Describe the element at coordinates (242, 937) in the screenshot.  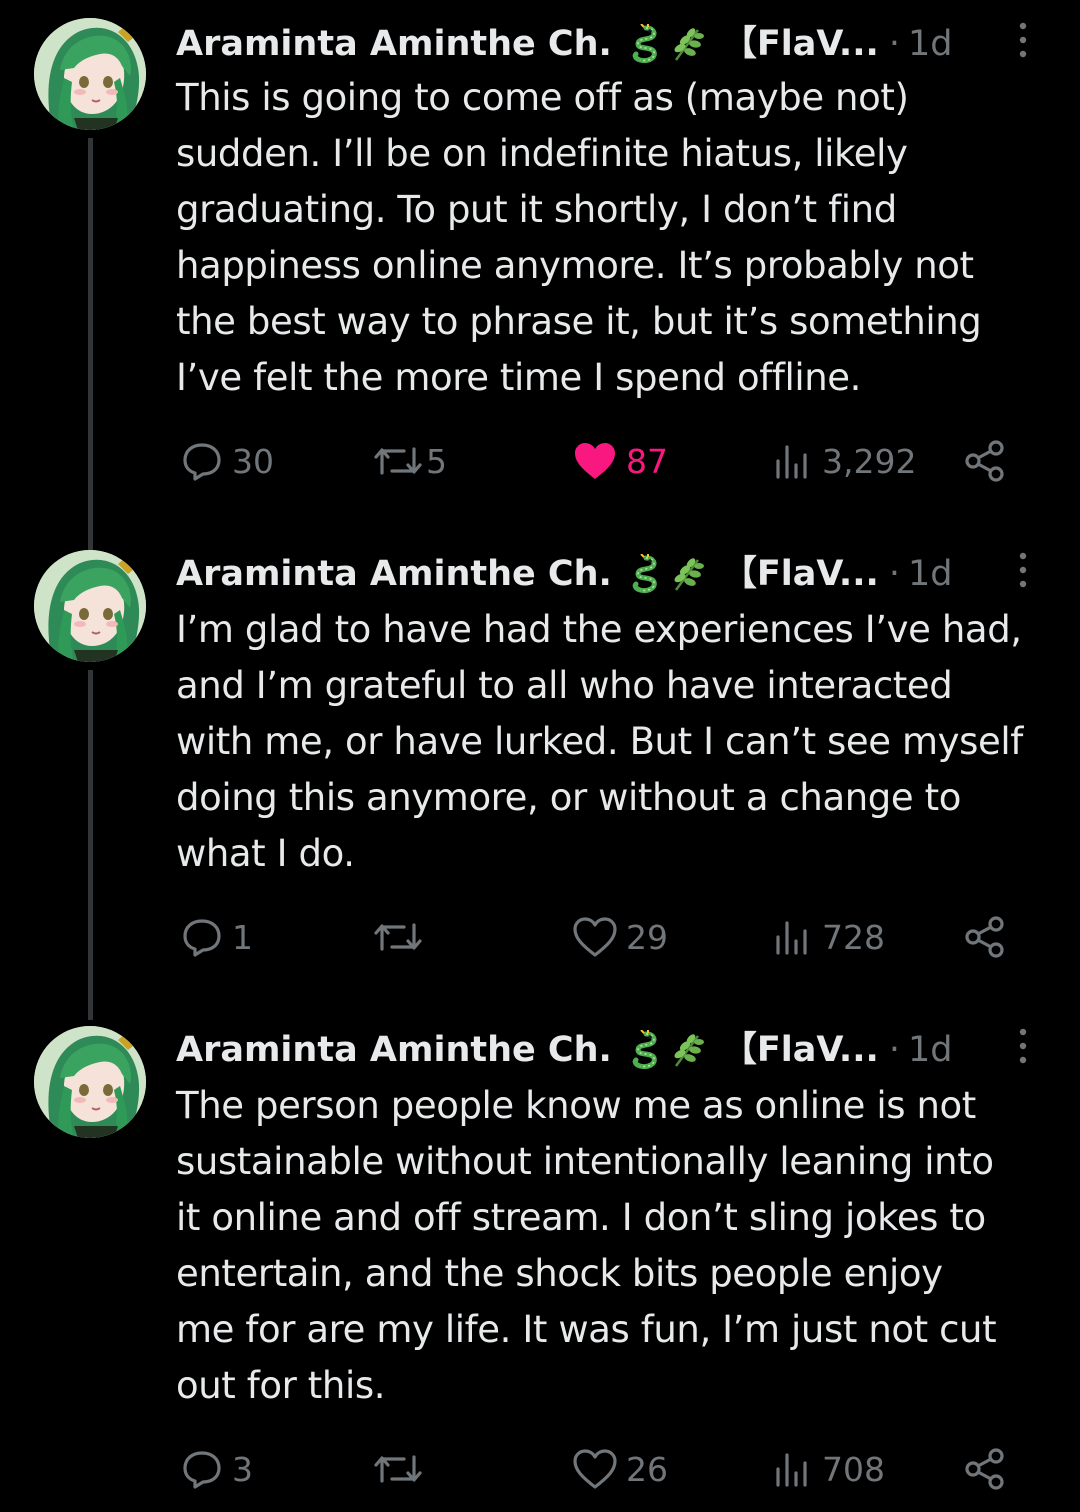
I see `reply-count: 1` at that location.